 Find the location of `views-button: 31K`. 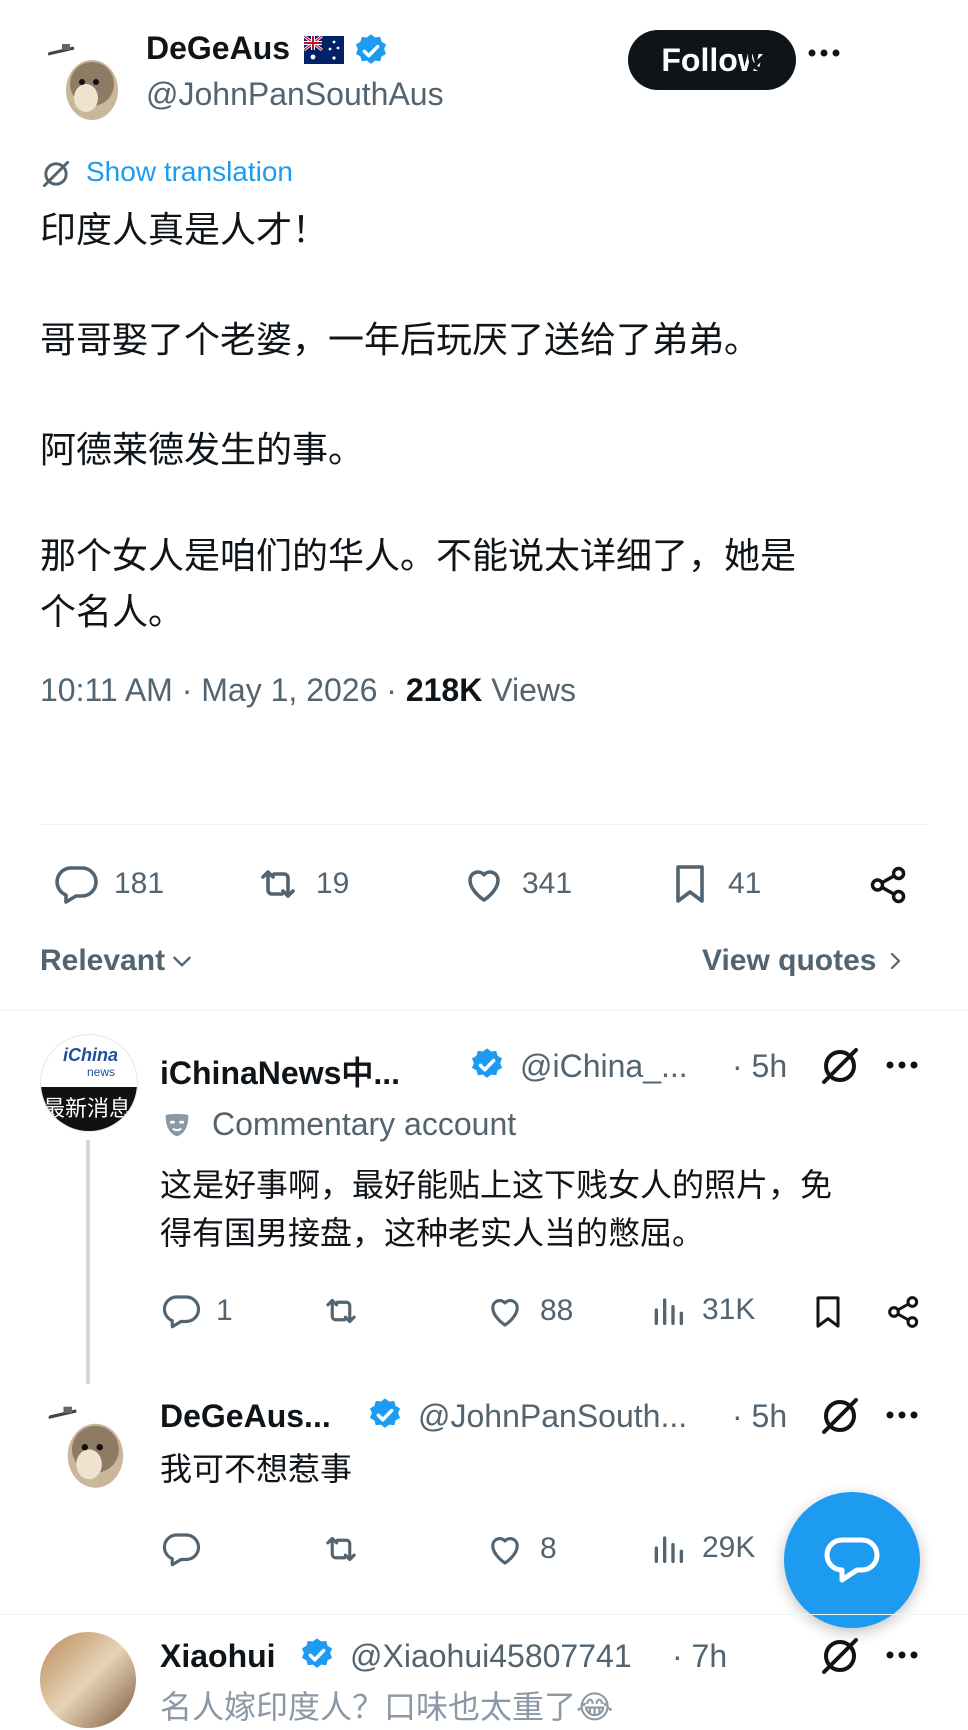

views-button: 31K is located at coordinates (701, 1310).